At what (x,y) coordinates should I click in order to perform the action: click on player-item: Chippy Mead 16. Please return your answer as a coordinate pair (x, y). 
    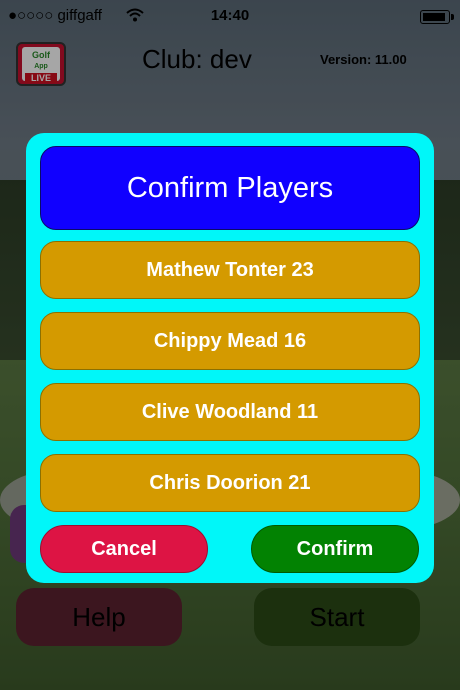
    Looking at the image, I should click on (230, 341).